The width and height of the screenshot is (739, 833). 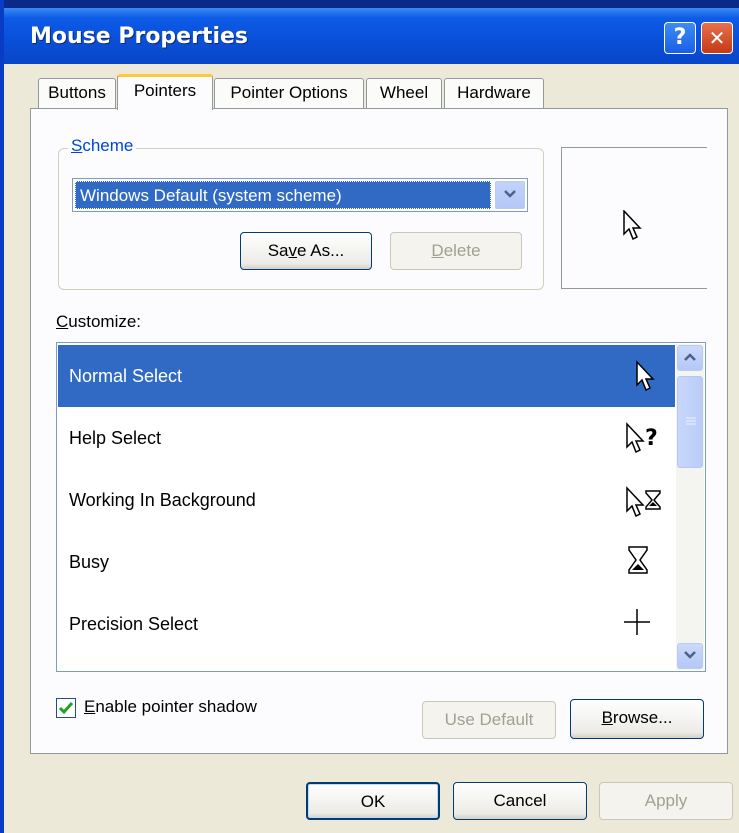 What do you see at coordinates (77, 93) in the screenshot?
I see `tab-buttons: Buttons` at bounding box center [77, 93].